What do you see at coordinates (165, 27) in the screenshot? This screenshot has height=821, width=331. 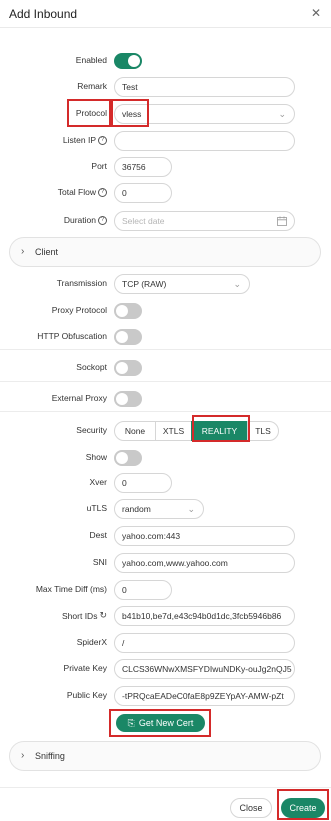 I see `header-divider` at bounding box center [165, 27].